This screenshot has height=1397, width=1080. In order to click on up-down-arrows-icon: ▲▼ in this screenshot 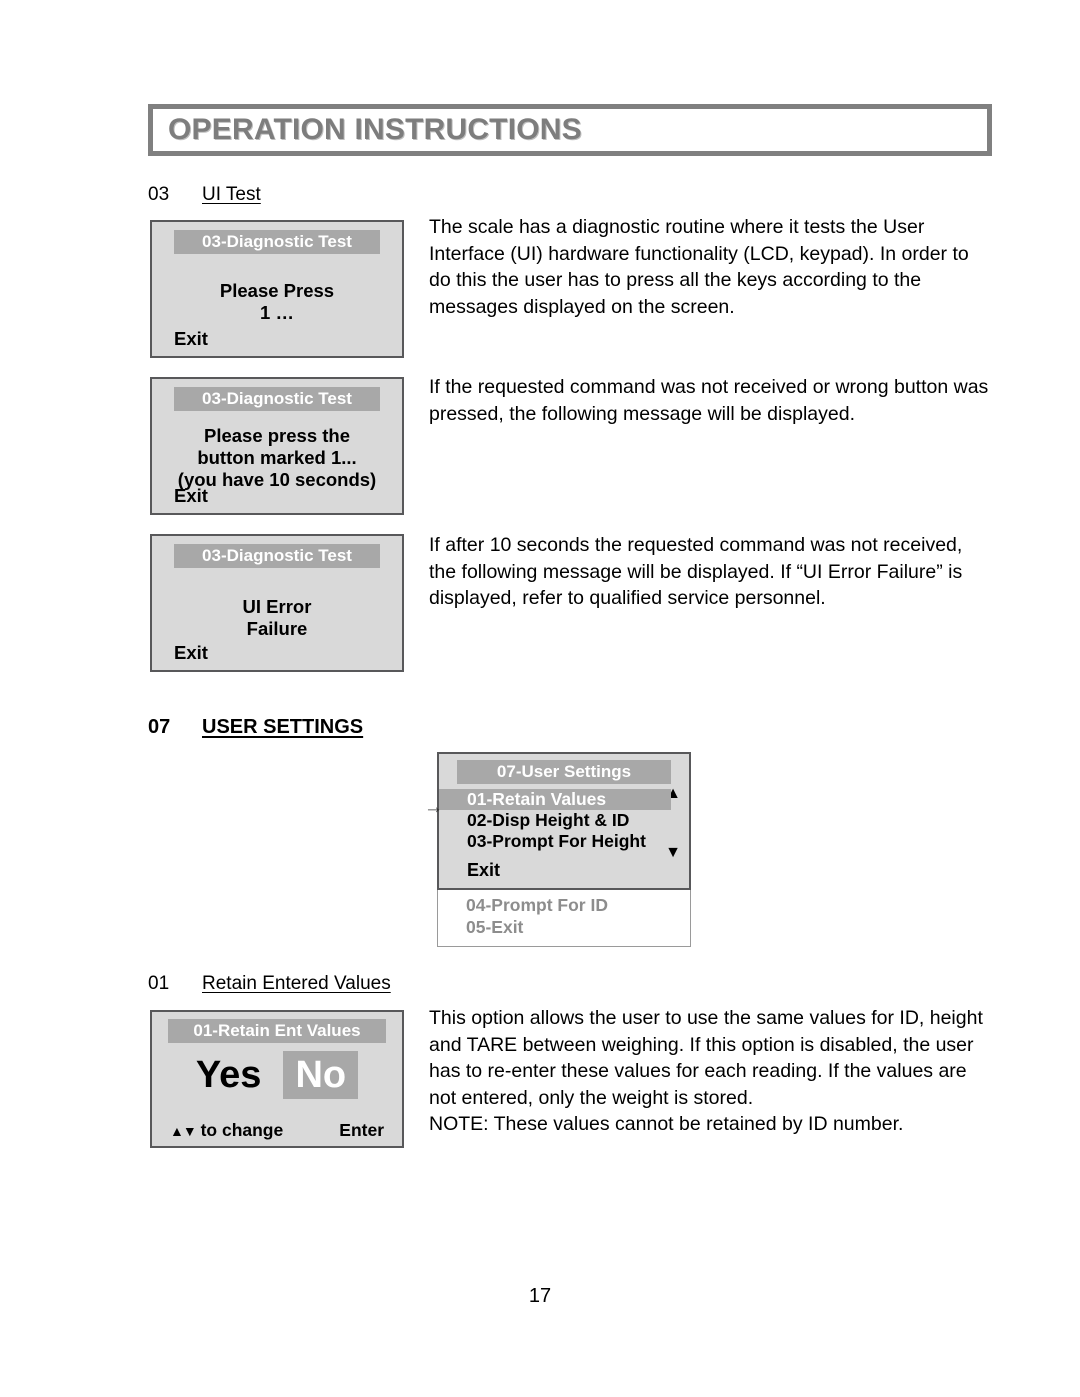, I will do `click(183, 1131)`.